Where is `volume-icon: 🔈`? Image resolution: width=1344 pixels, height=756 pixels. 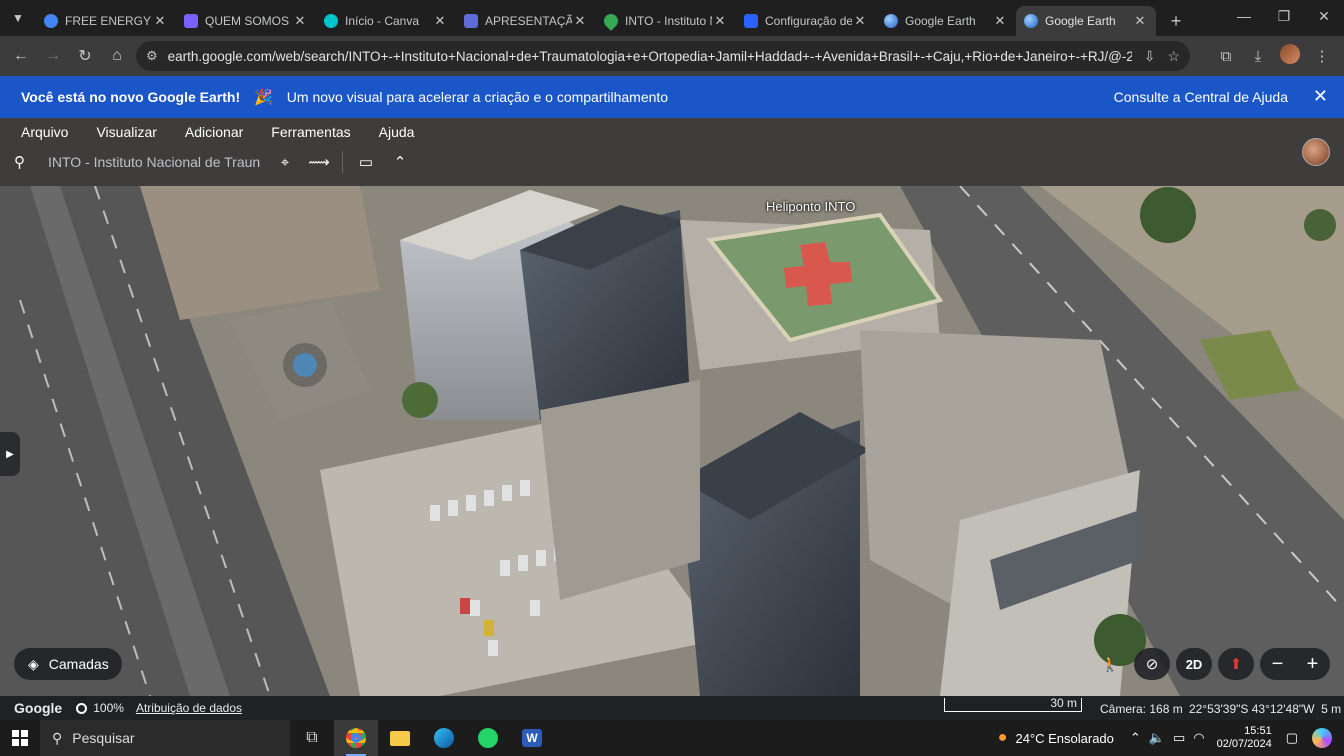 volume-icon: 🔈 is located at coordinates (1157, 738).